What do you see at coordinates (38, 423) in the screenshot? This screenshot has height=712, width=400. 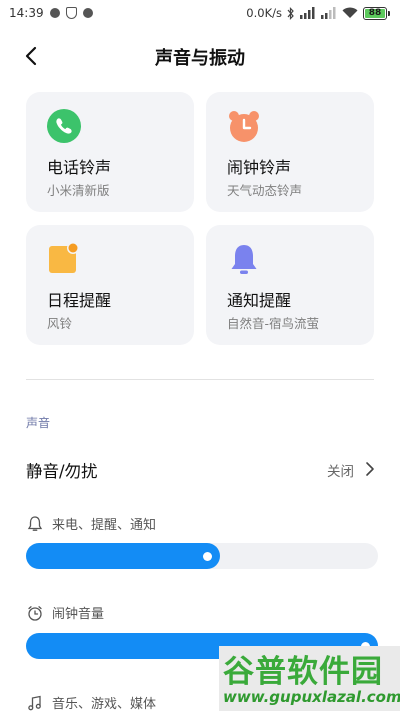 I see `section-label: 声音` at bounding box center [38, 423].